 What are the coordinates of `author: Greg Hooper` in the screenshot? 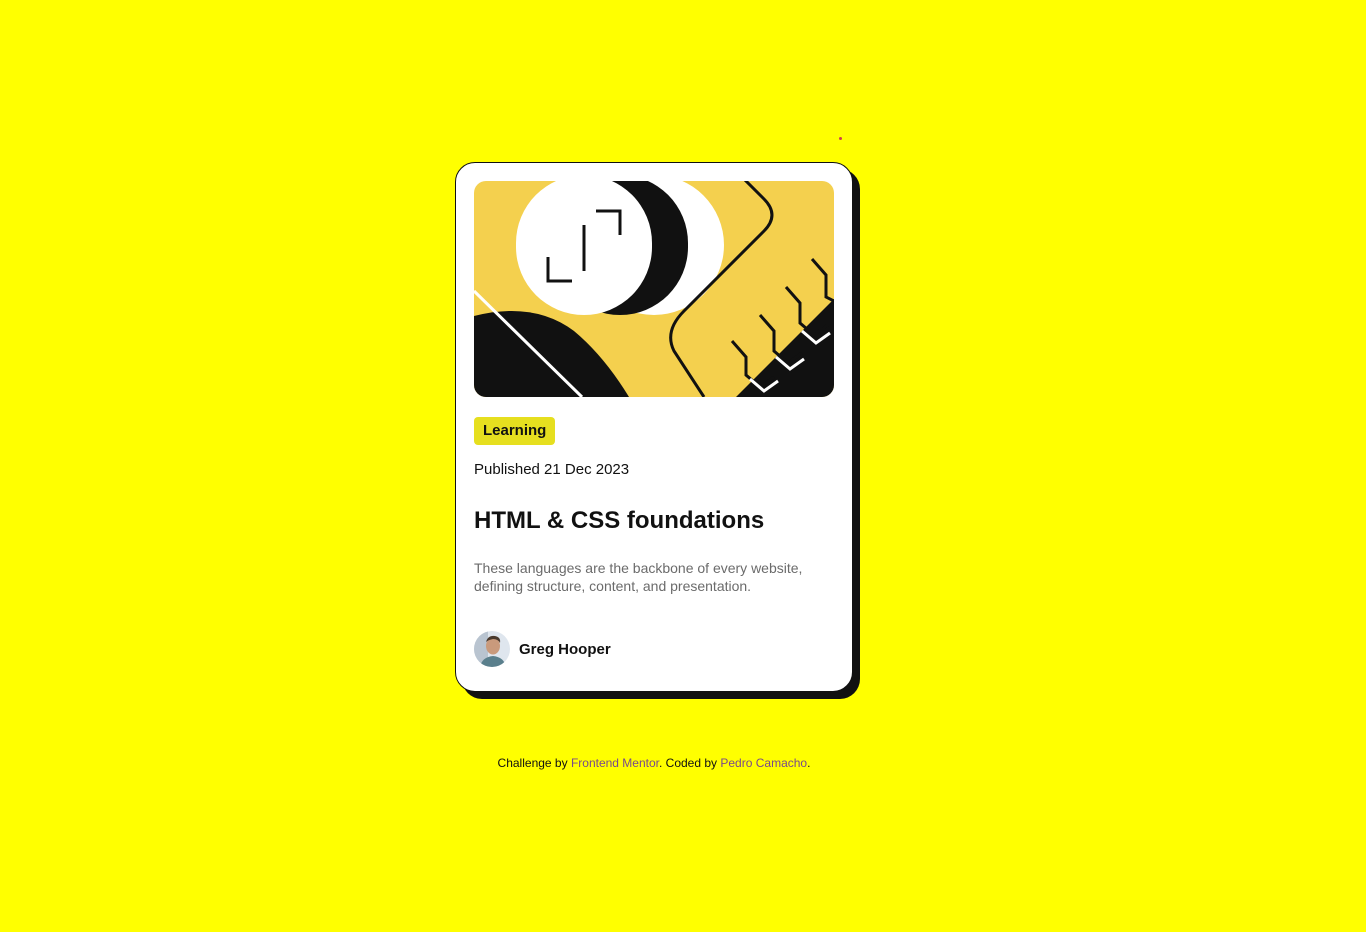 It's located at (542, 649).